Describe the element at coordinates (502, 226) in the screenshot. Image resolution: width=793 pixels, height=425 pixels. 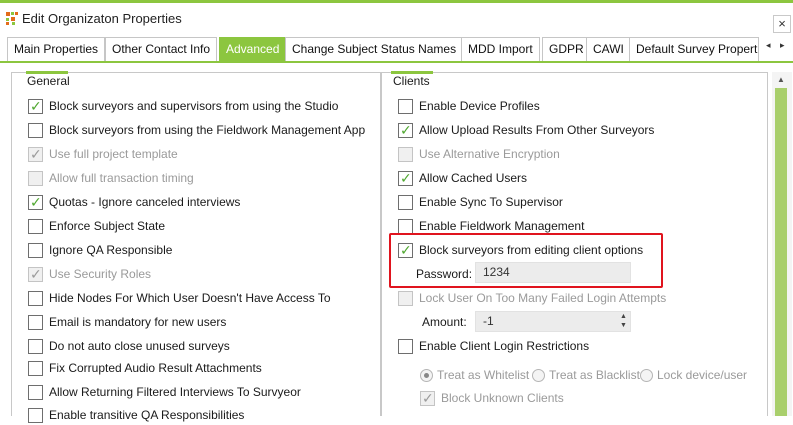
I see `clients-option-label: Enable Fieldwork Management` at that location.